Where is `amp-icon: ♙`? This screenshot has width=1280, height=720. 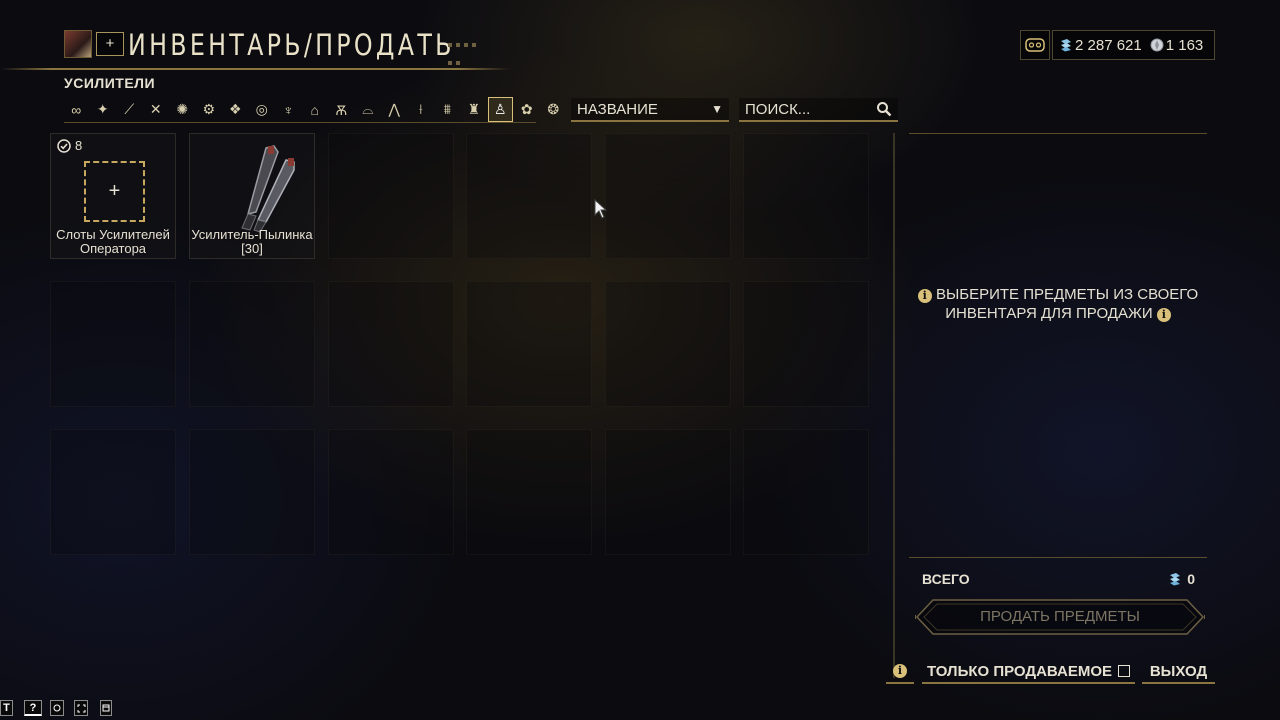
amp-icon: ♙ is located at coordinates (500, 109).